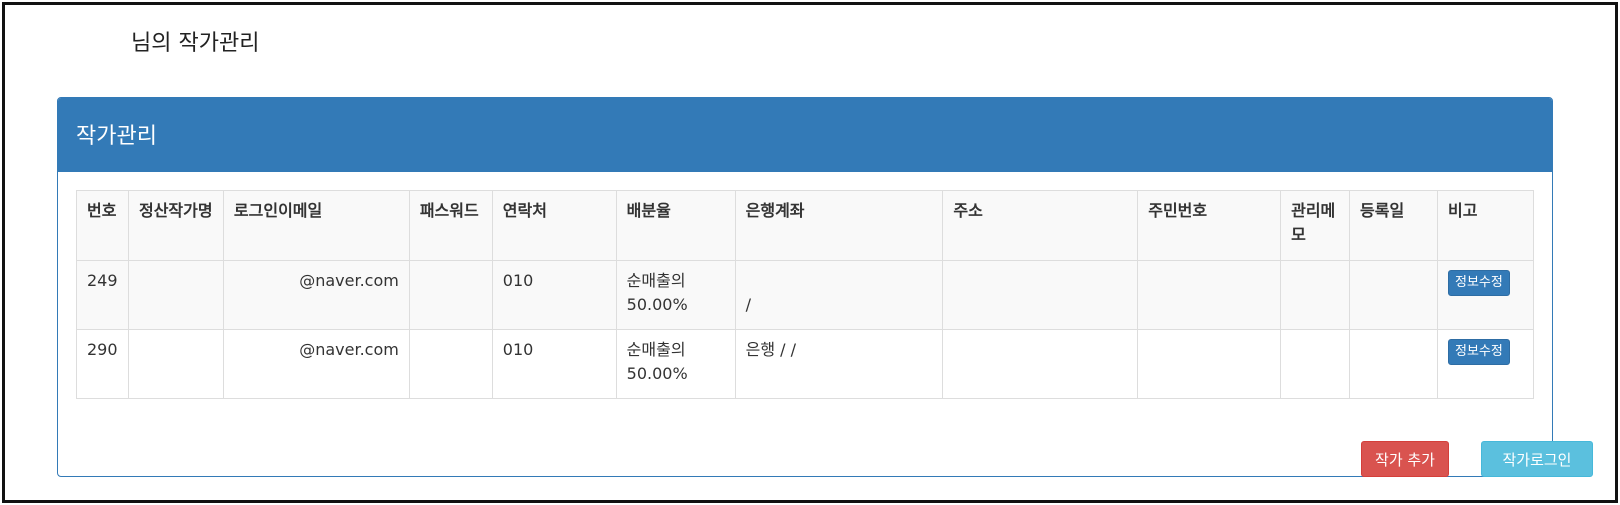  Describe the element at coordinates (805, 135) in the screenshot. I see `panel-title: 작가관리` at that location.